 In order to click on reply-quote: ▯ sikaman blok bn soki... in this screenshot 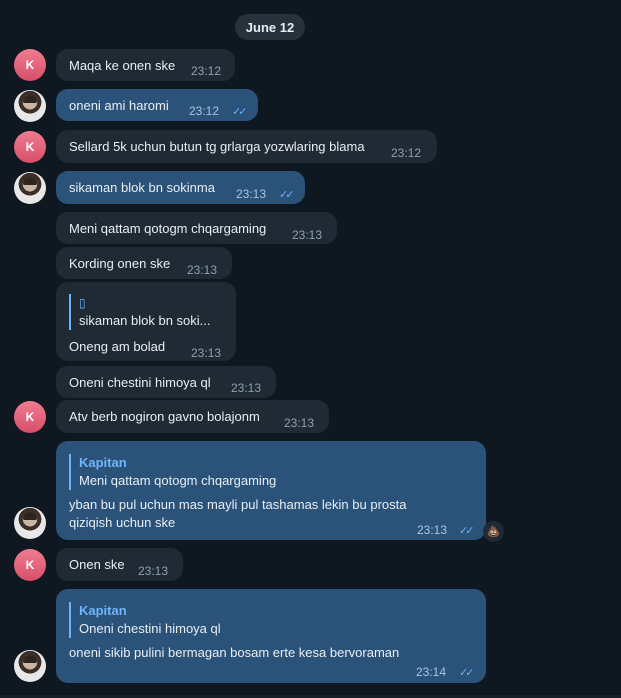, I will do `click(140, 312)`.